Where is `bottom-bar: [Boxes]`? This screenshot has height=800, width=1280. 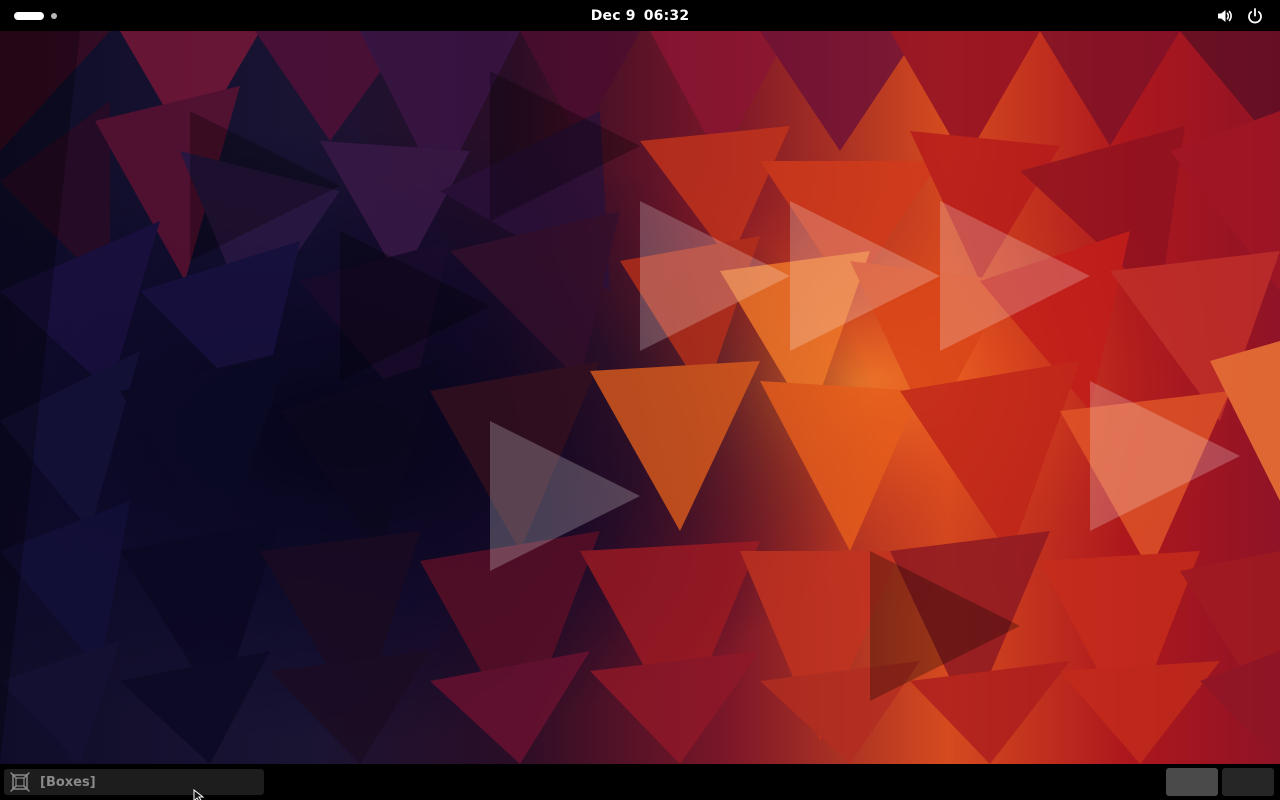
bottom-bar: [Boxes] is located at coordinates (640, 782).